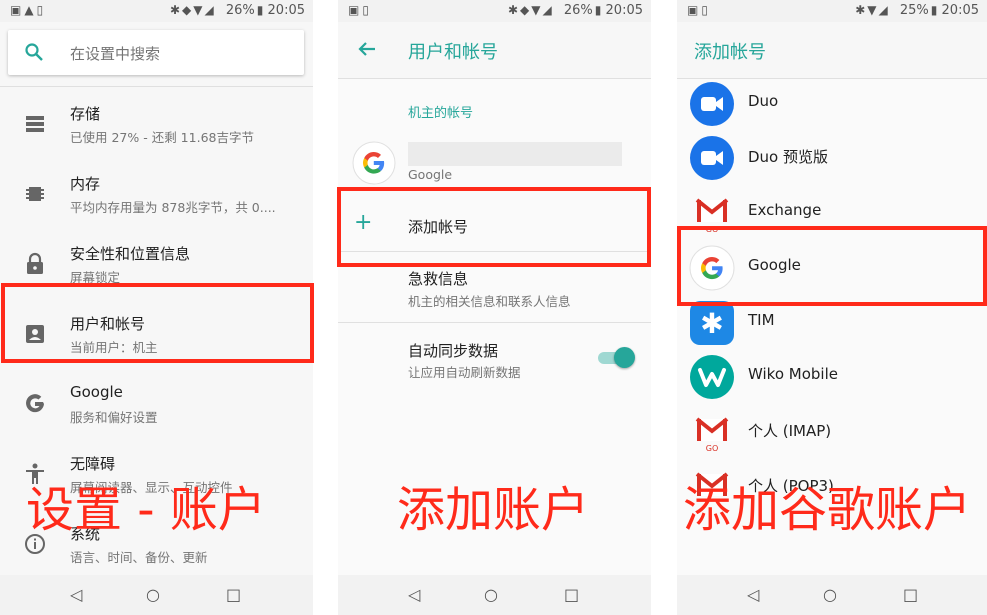 The image size is (987, 615). What do you see at coordinates (430, 174) in the screenshot?
I see `account-type-label: Google` at bounding box center [430, 174].